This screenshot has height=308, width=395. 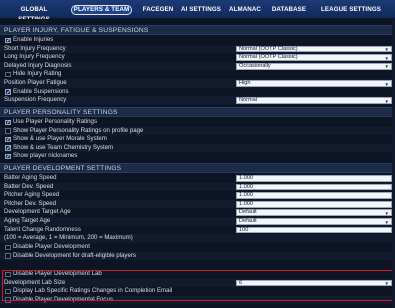 What do you see at coordinates (35, 48) in the screenshot?
I see `short-injury-frequency-label: Short Injury Frequency` at bounding box center [35, 48].